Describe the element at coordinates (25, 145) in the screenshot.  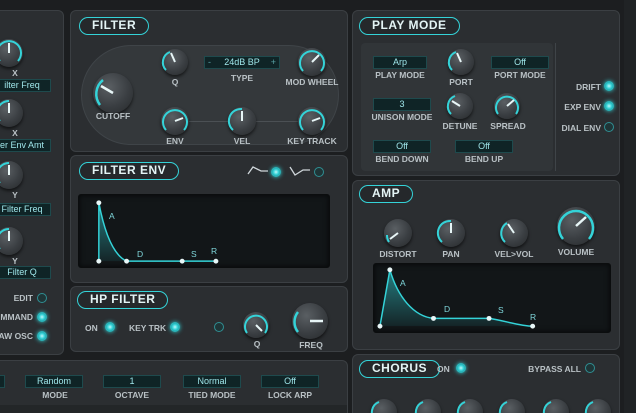
I see `mod-target-field-2: er Env Amt` at that location.